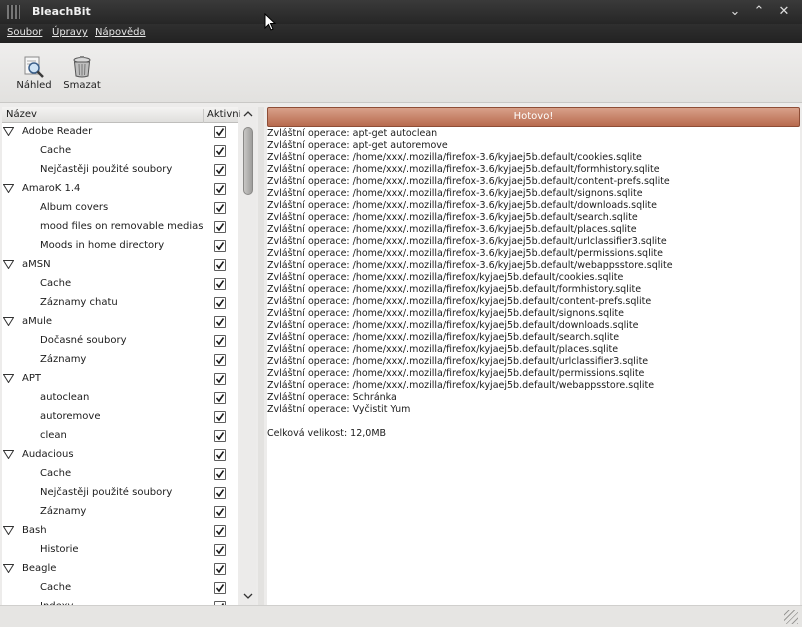 Image resolution: width=802 pixels, height=627 pixels. What do you see at coordinates (261, 356) in the screenshot?
I see `pane-splitter` at bounding box center [261, 356].